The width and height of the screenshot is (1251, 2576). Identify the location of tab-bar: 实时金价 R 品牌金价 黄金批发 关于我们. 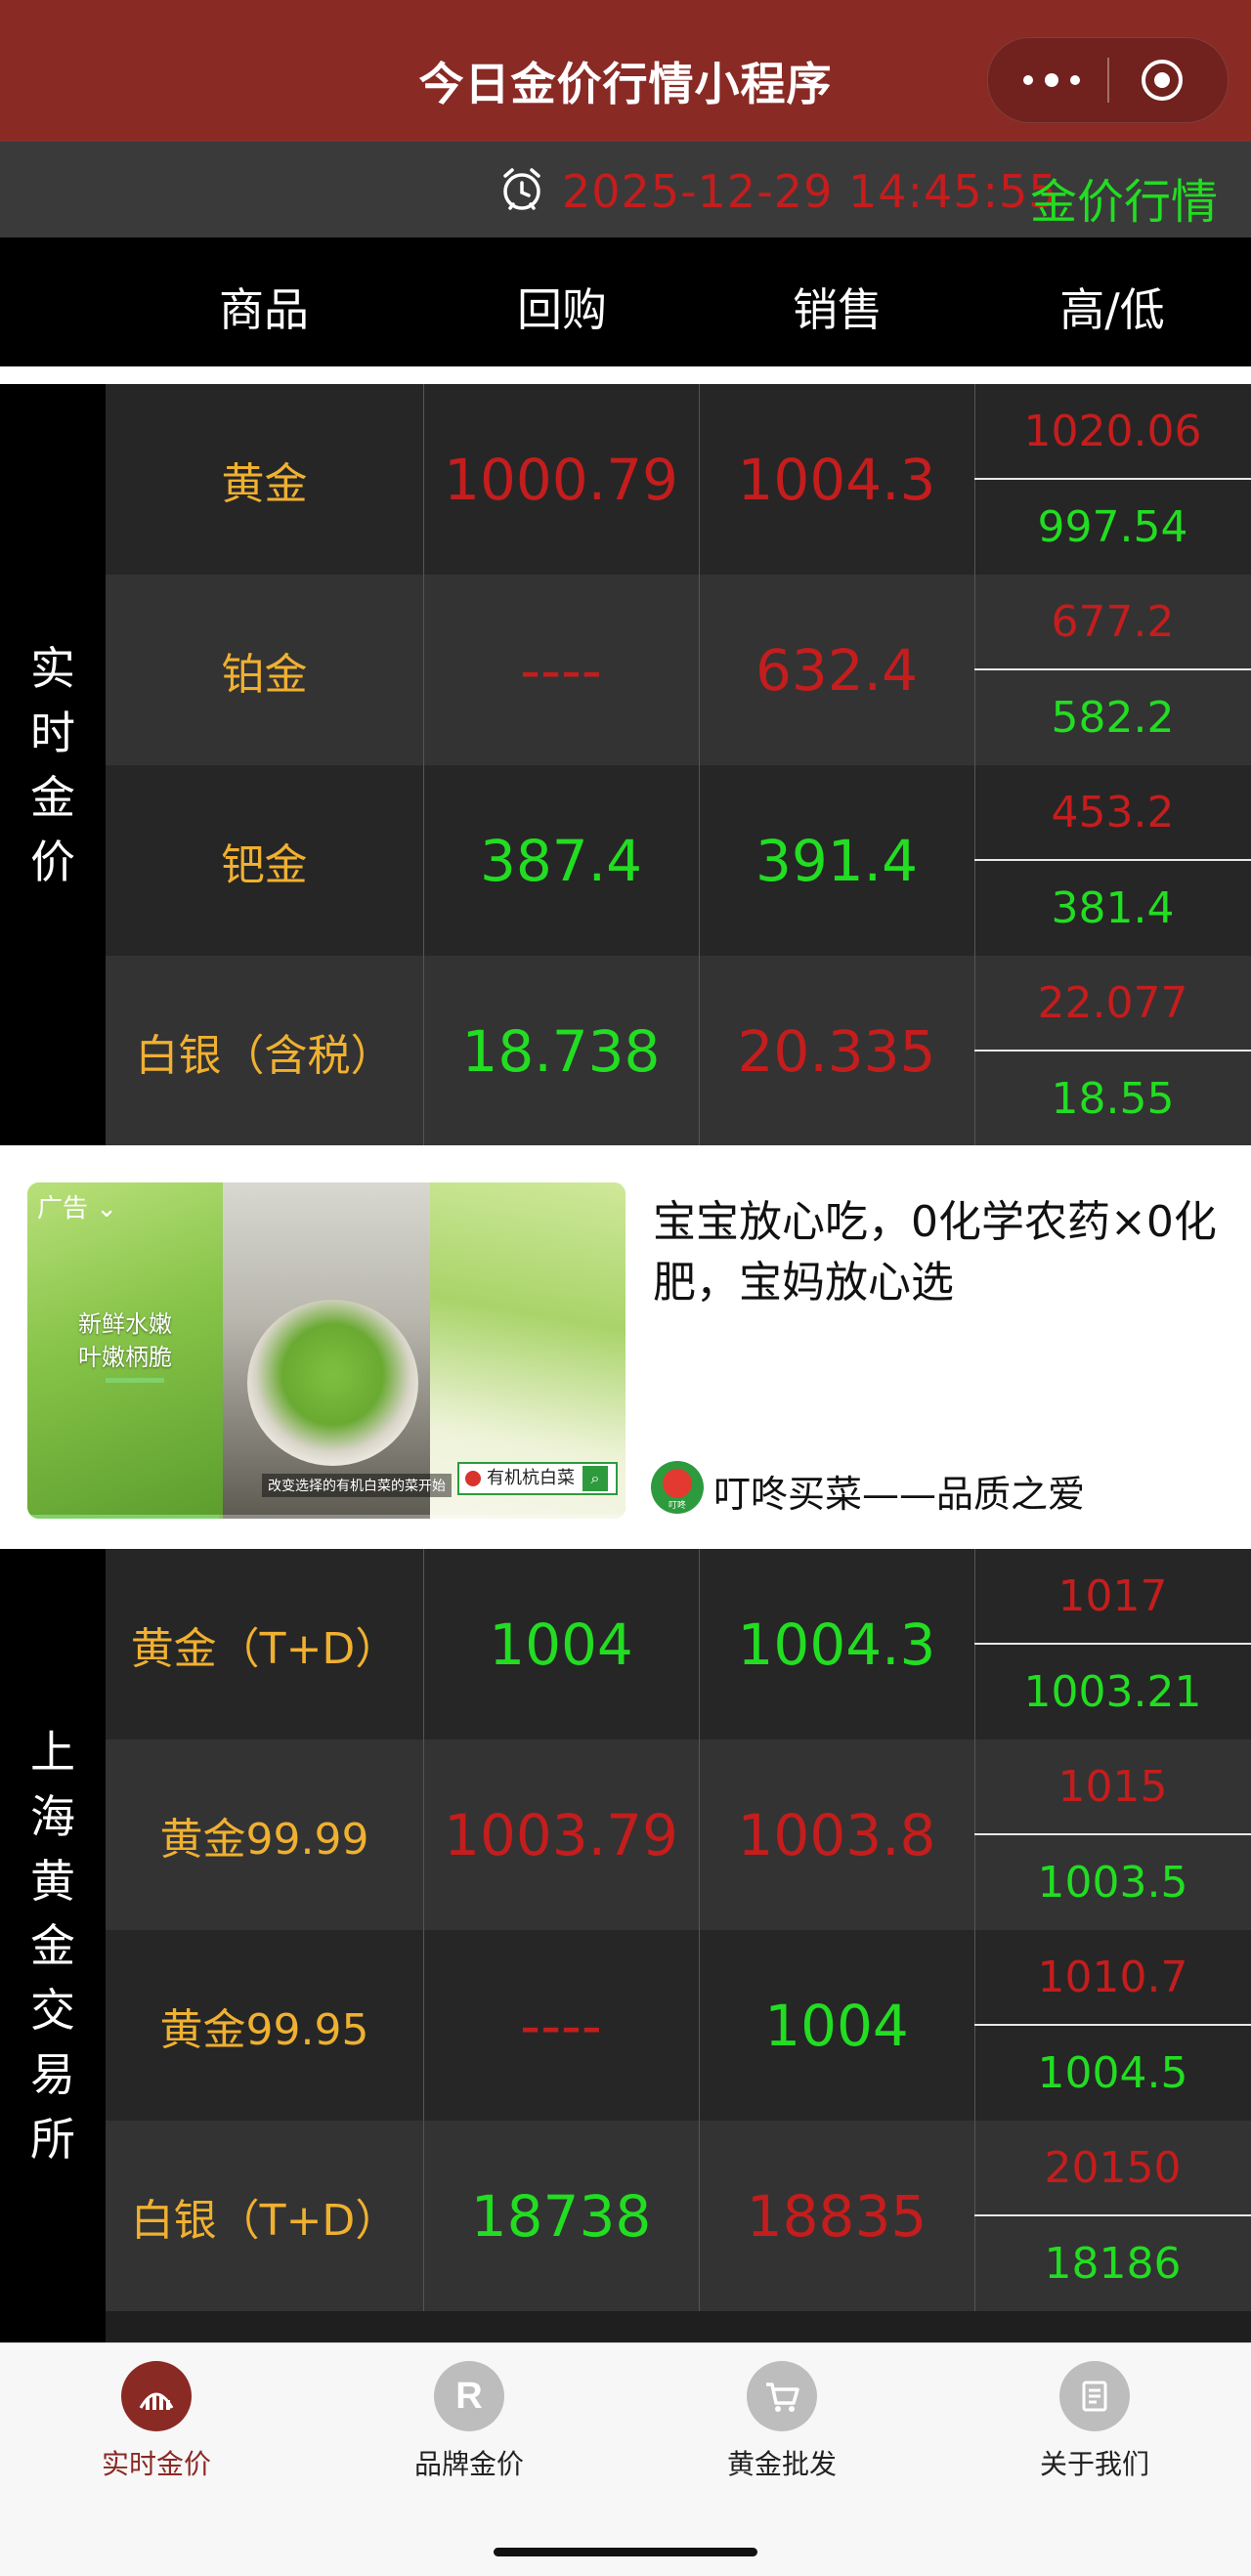
(625, 2459).